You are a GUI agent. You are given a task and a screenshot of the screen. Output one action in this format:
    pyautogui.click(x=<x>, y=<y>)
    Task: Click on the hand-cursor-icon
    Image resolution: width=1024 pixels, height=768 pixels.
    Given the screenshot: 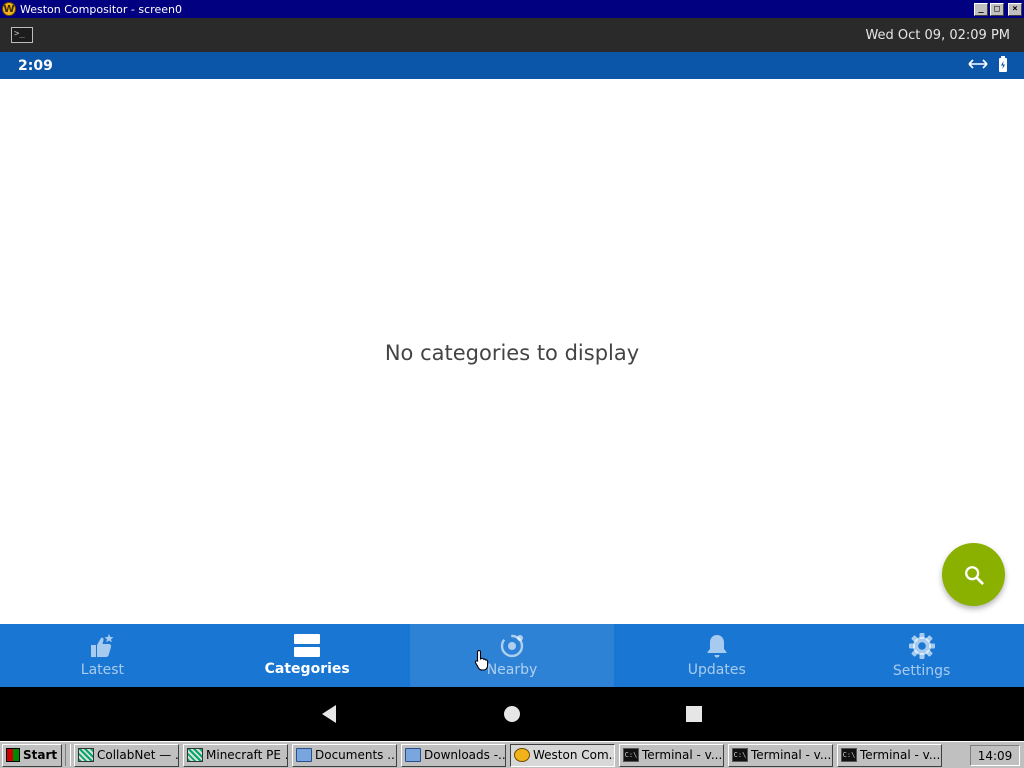 What is the action you would take?
    pyautogui.click(x=483, y=662)
    